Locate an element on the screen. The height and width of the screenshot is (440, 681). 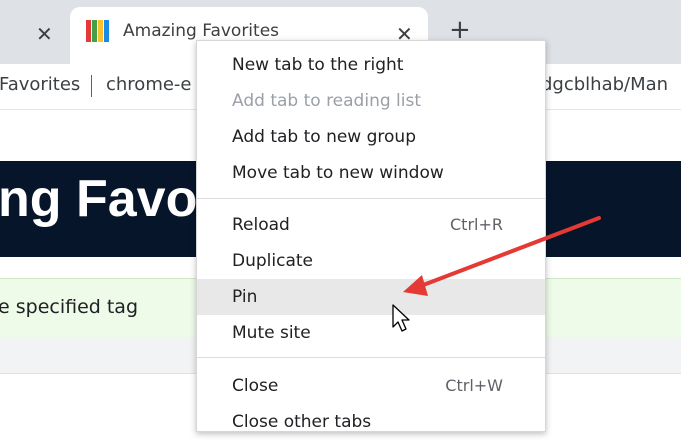
bookmark-item: dgcblhab/Man is located at coordinates (604, 84).